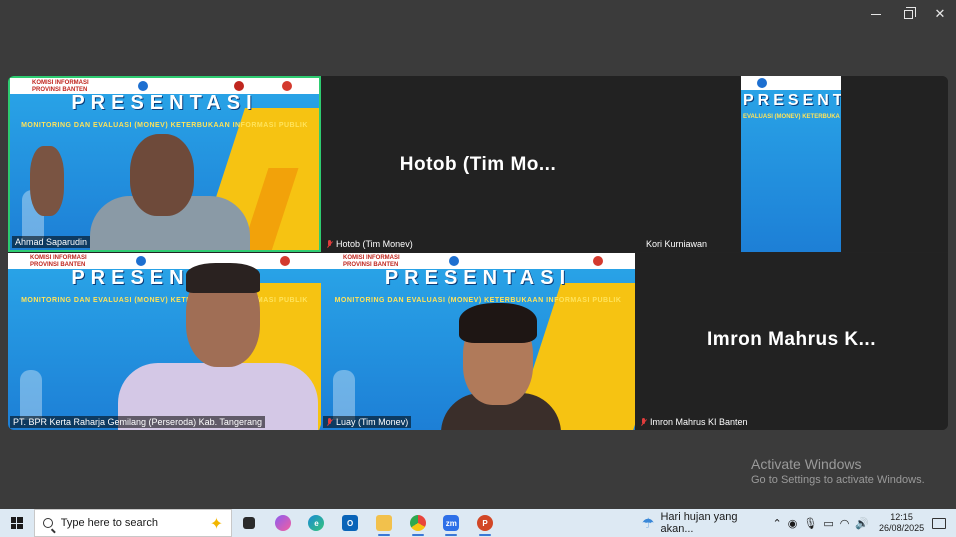 This screenshot has width=956, height=537. Describe the element at coordinates (478, 15) in the screenshot. I see `window-title-bar: ✕` at that location.